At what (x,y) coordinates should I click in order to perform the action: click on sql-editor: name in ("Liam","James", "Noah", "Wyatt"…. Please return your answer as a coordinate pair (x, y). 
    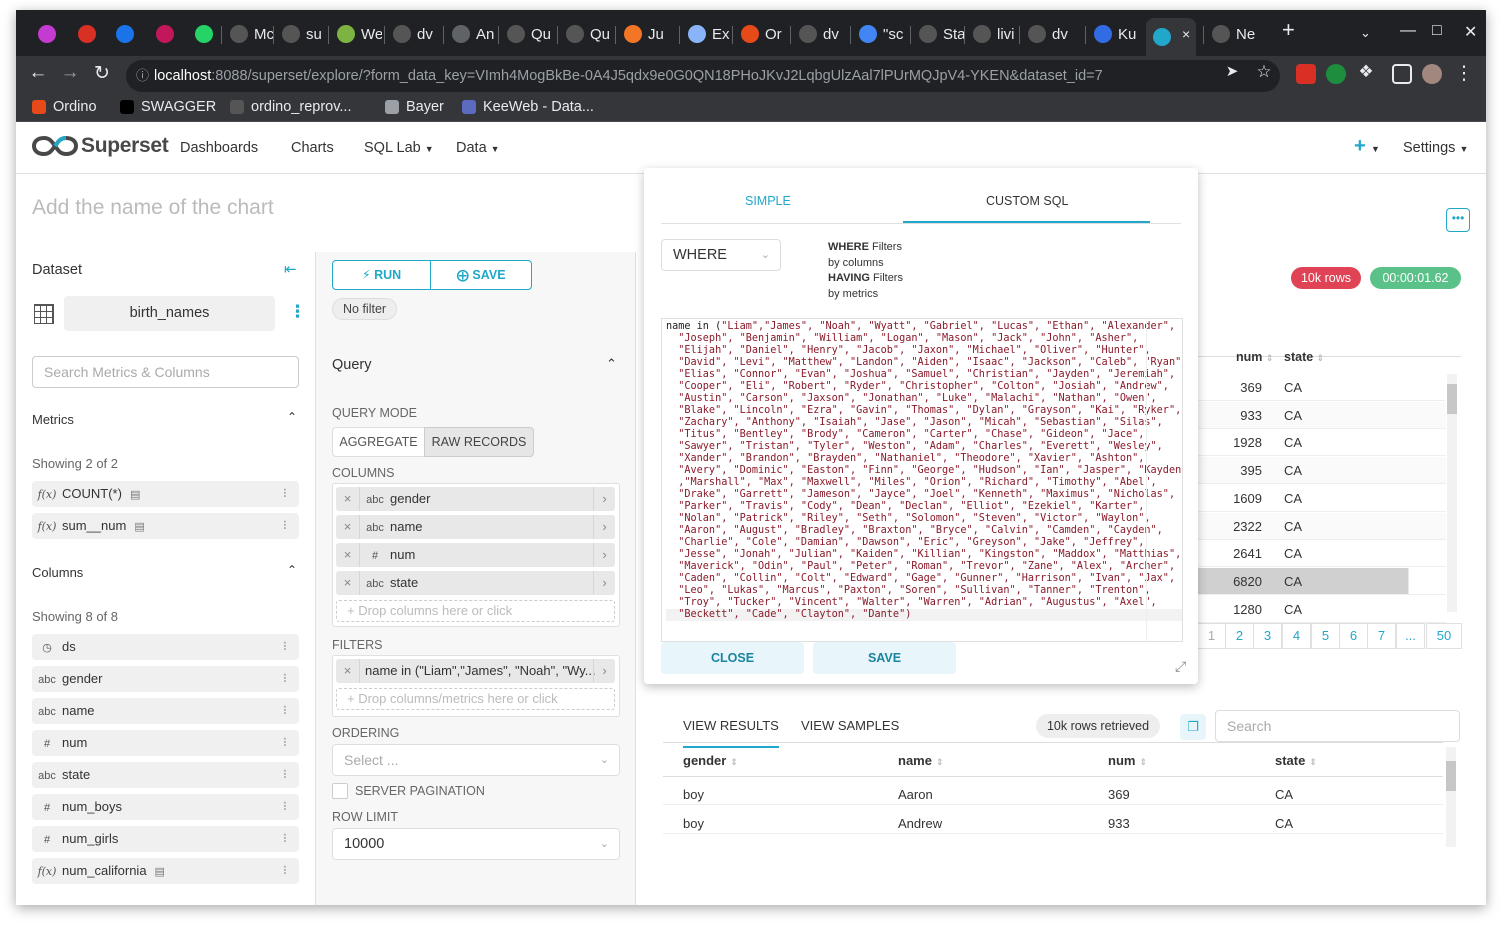
    Looking at the image, I should click on (922, 480).